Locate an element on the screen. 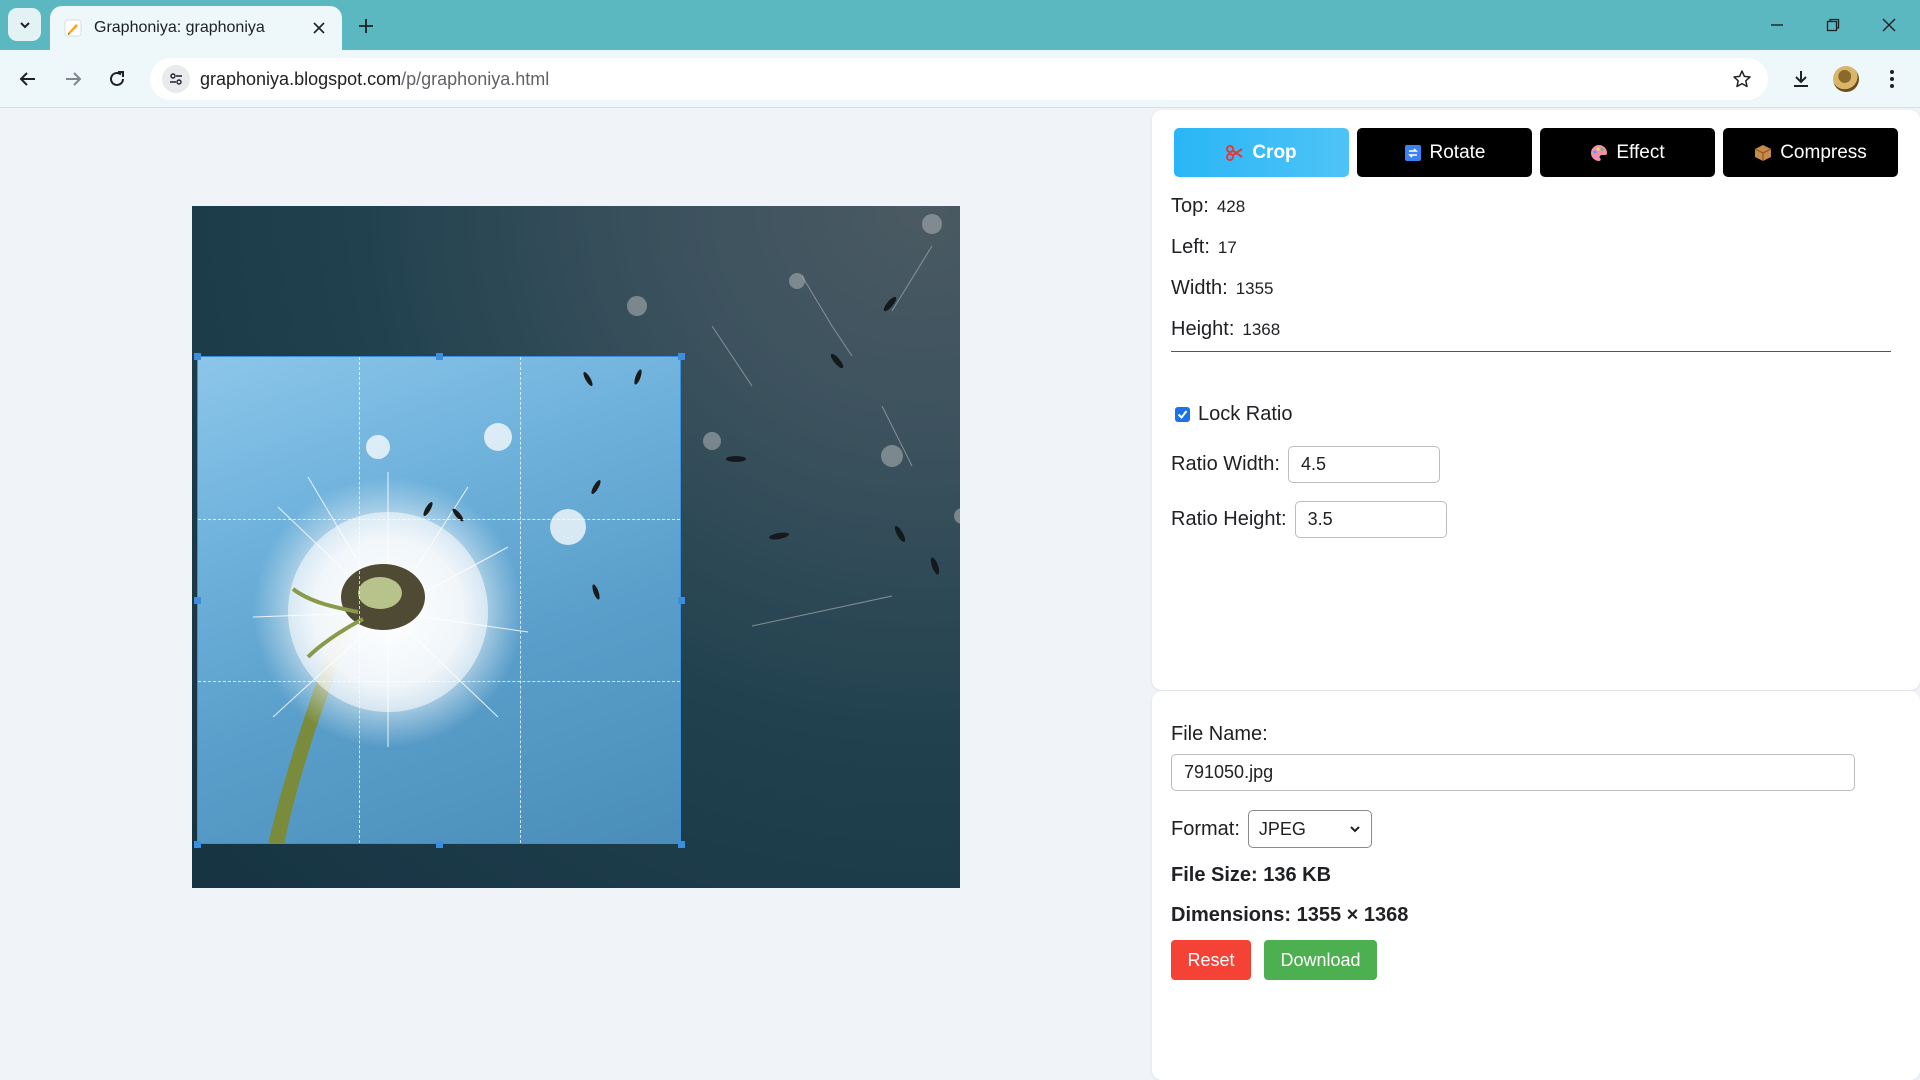  active-tab: Graphoniya: graphoniya is located at coordinates (196, 28).